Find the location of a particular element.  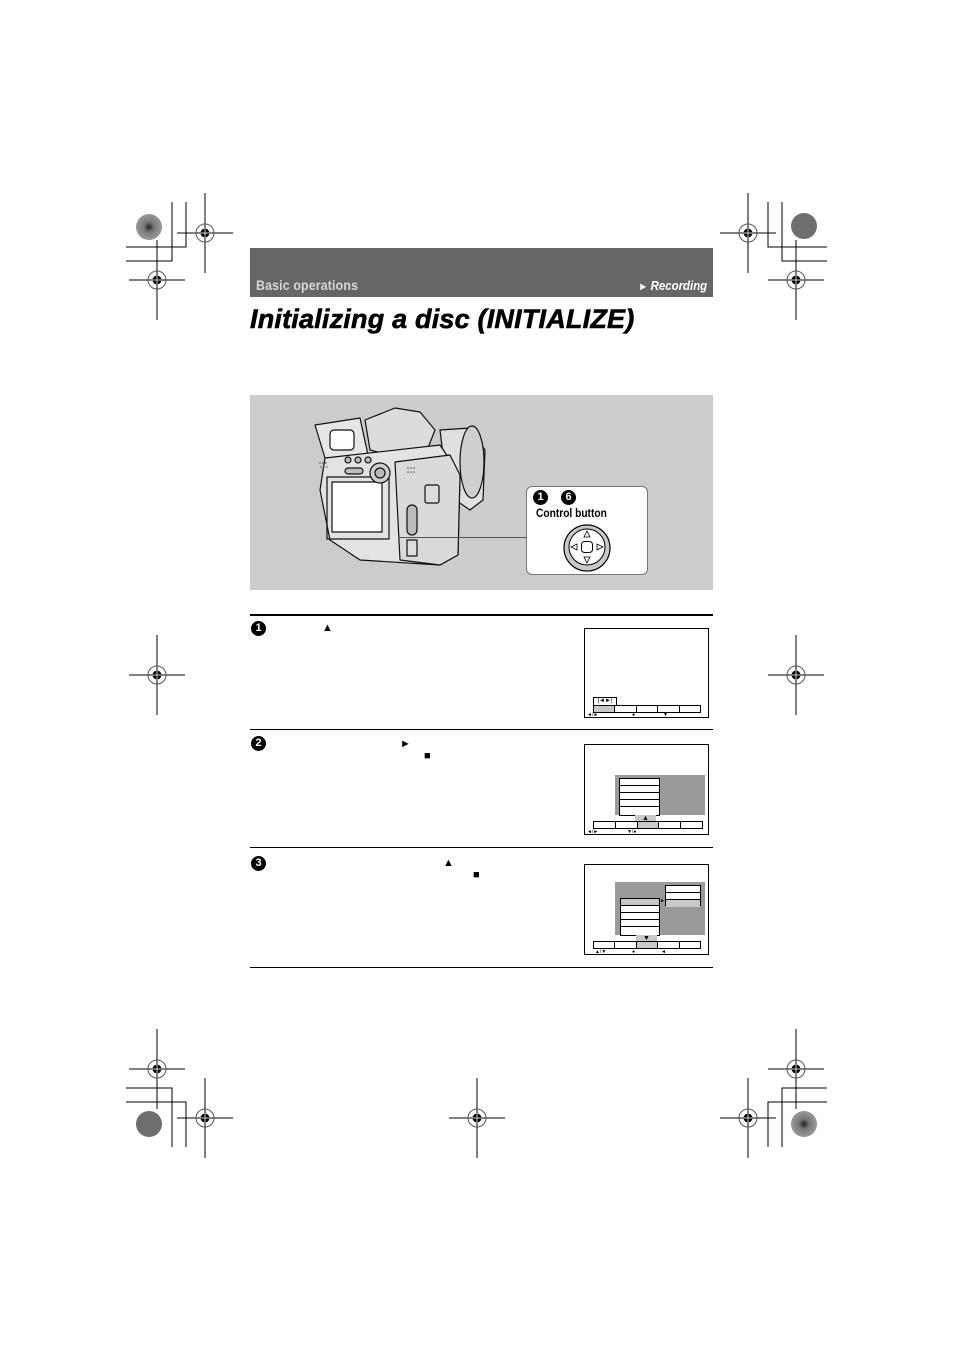

play-arrow-icon: ► is located at coordinates (643, 287).